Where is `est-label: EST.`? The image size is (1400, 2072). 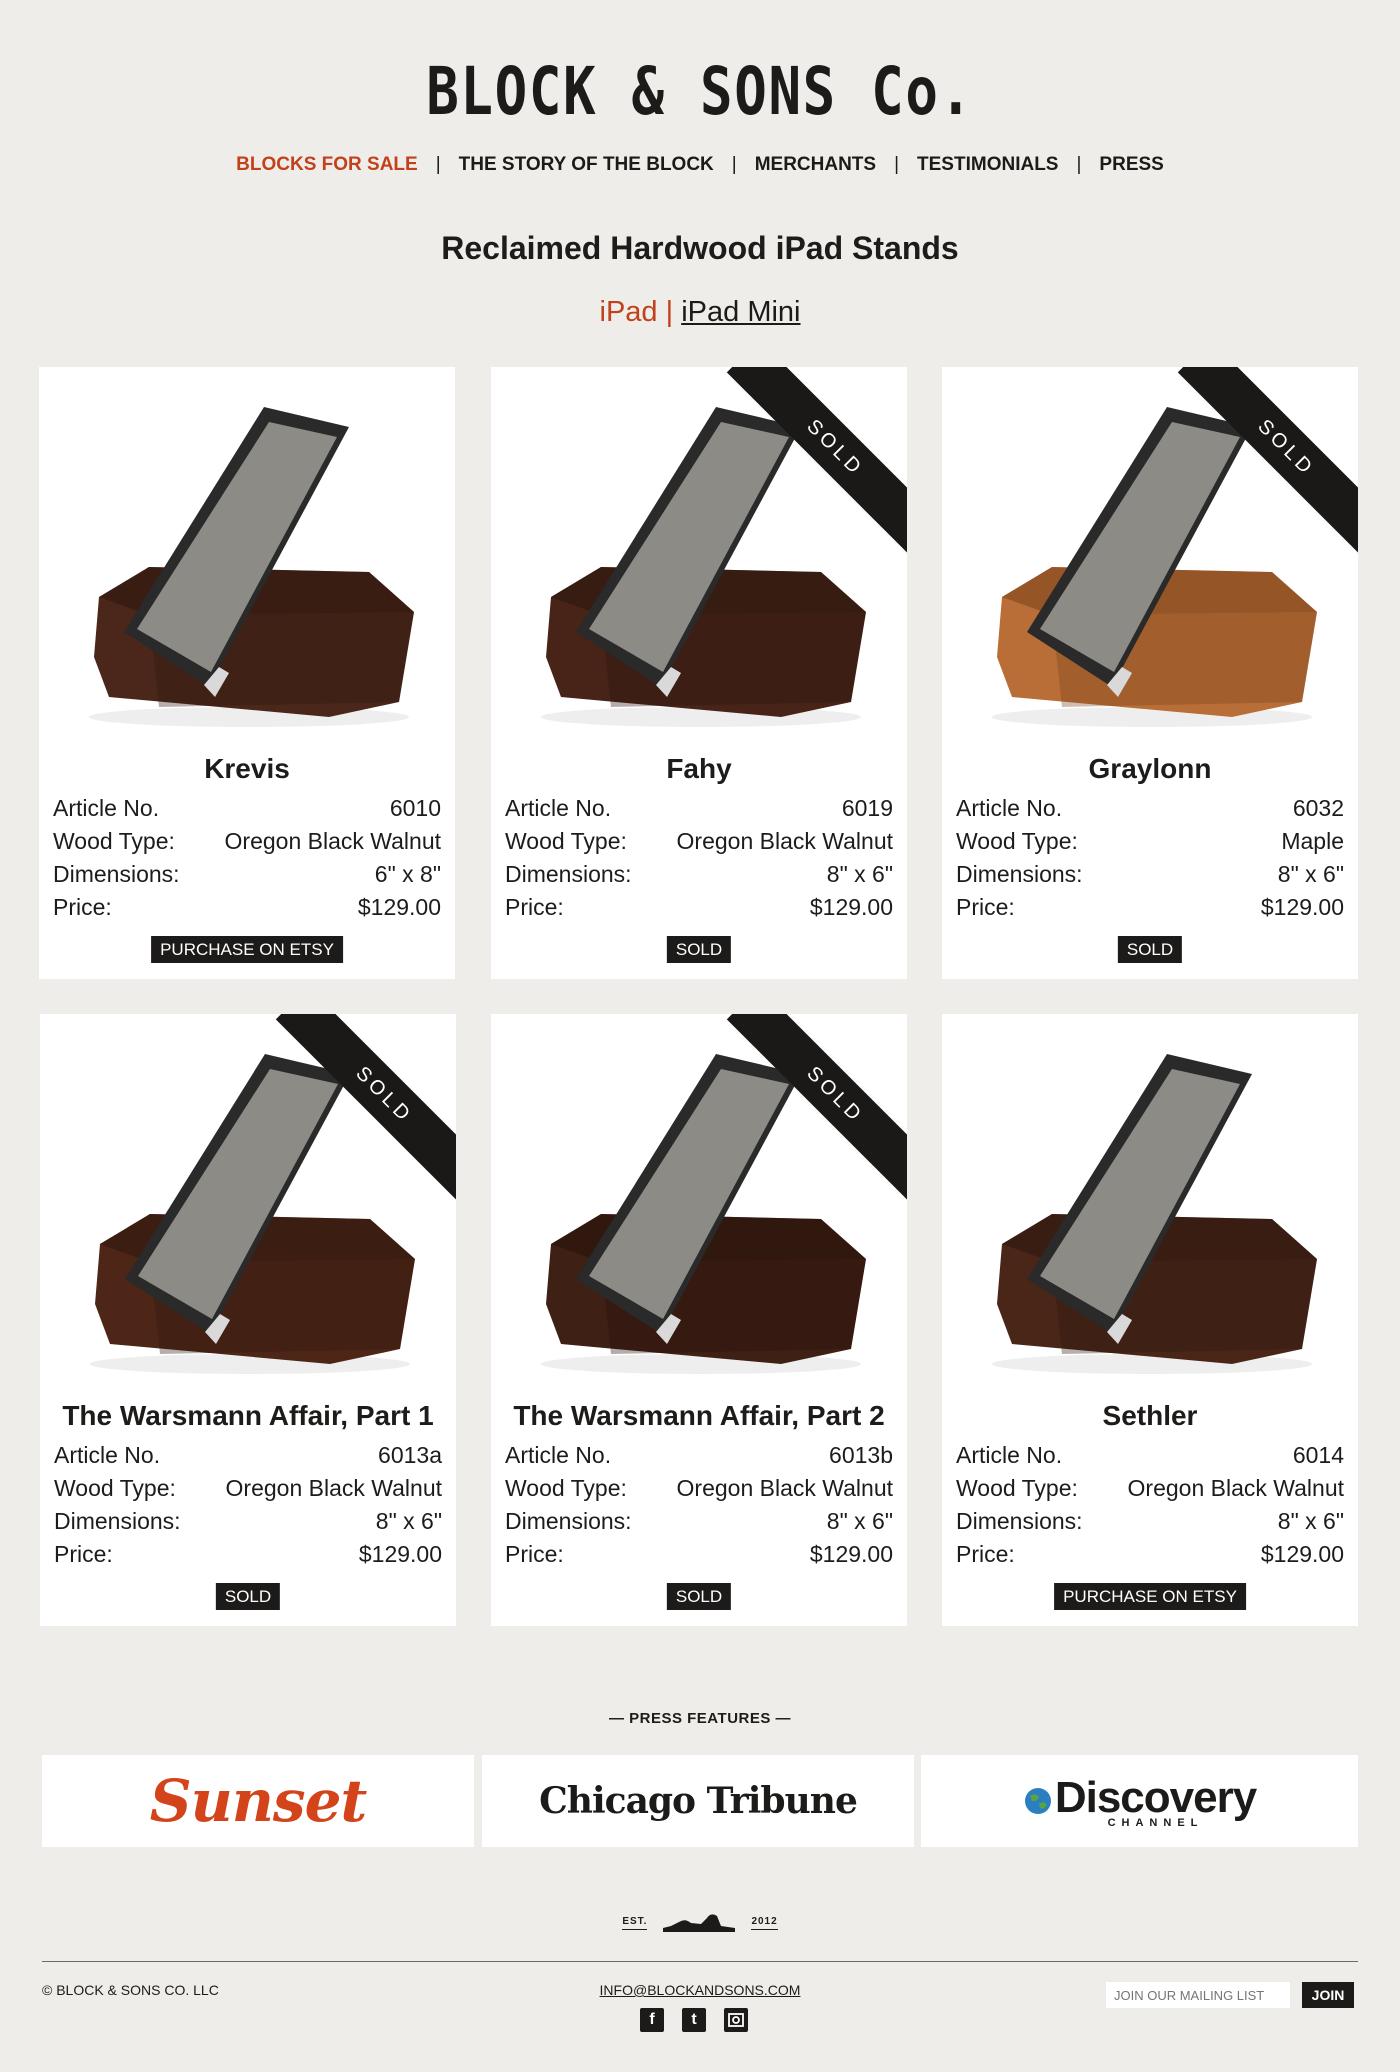
est-label: EST. is located at coordinates (635, 1923).